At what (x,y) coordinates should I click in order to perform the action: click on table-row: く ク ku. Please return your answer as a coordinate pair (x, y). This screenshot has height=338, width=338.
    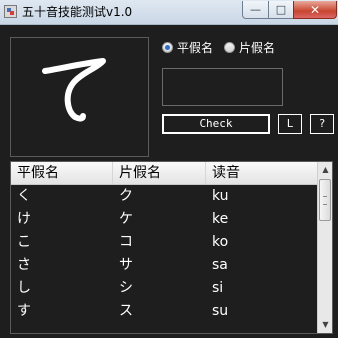
    Looking at the image, I should click on (164, 196).